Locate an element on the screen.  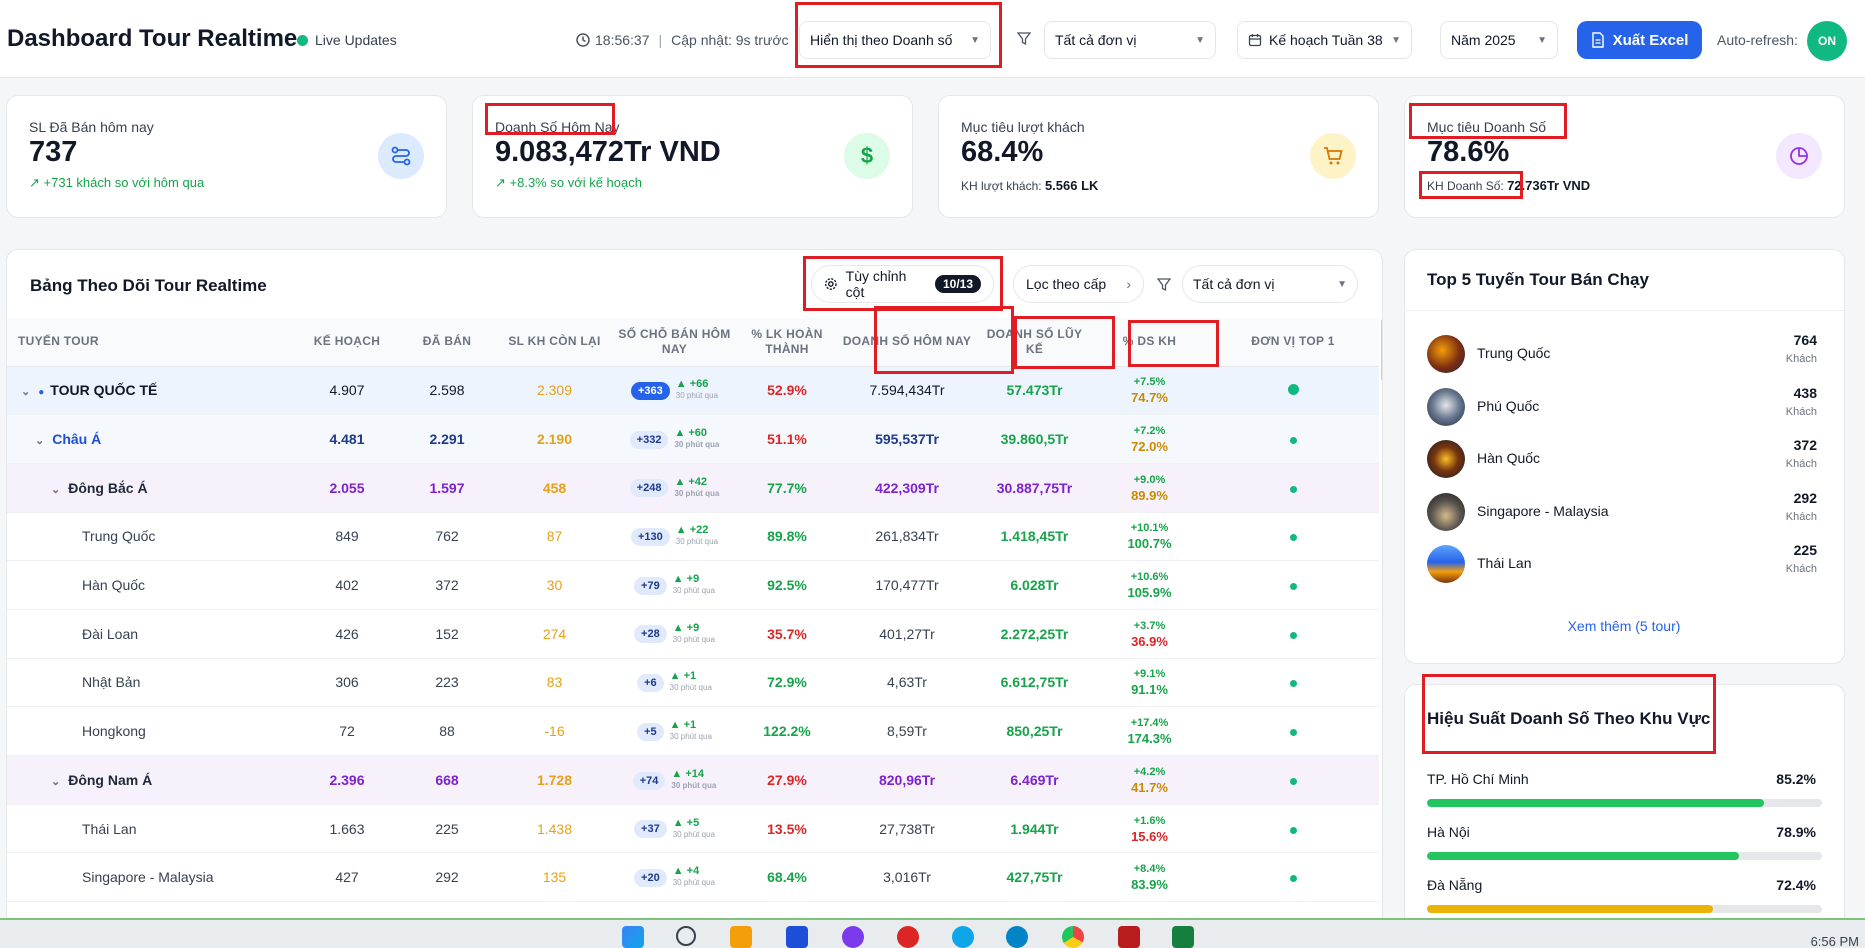
page-title: Dashboard Tour Realtime is located at coordinates (152, 38).